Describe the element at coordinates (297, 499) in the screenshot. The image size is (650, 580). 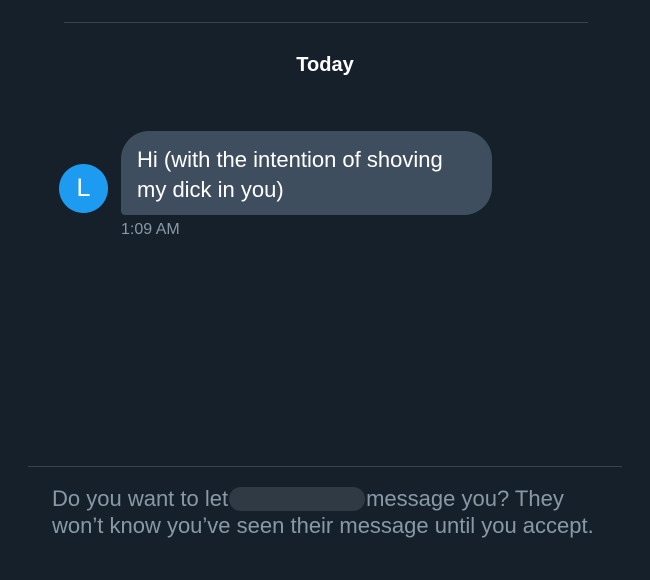
I see `redacted-username` at that location.